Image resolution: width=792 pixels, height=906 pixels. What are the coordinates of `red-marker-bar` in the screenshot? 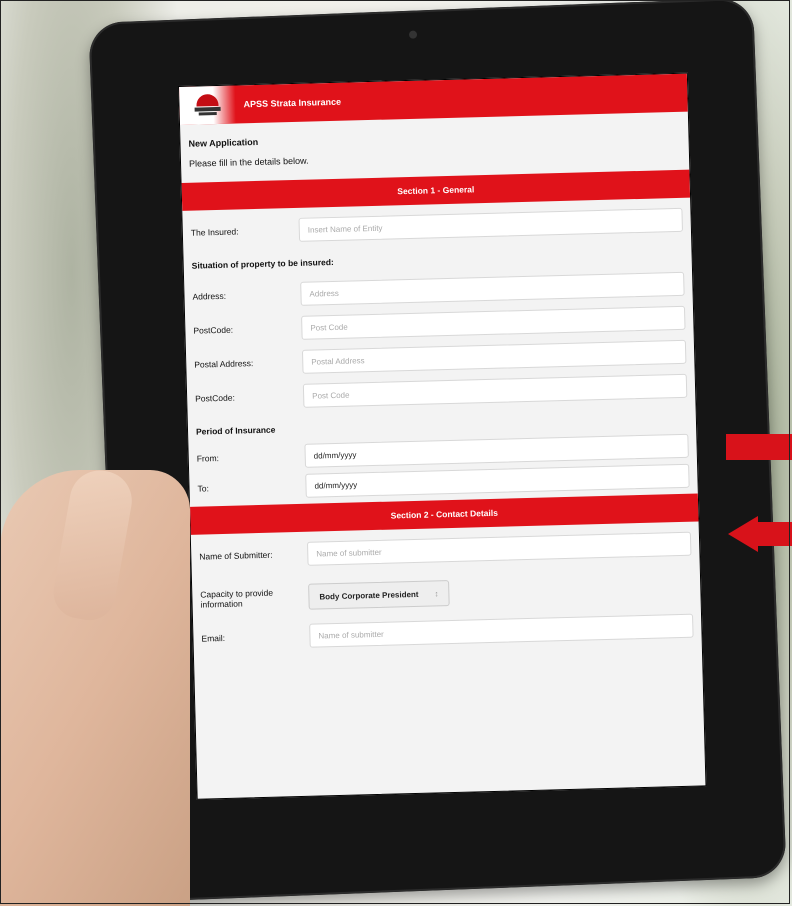 It's located at (759, 447).